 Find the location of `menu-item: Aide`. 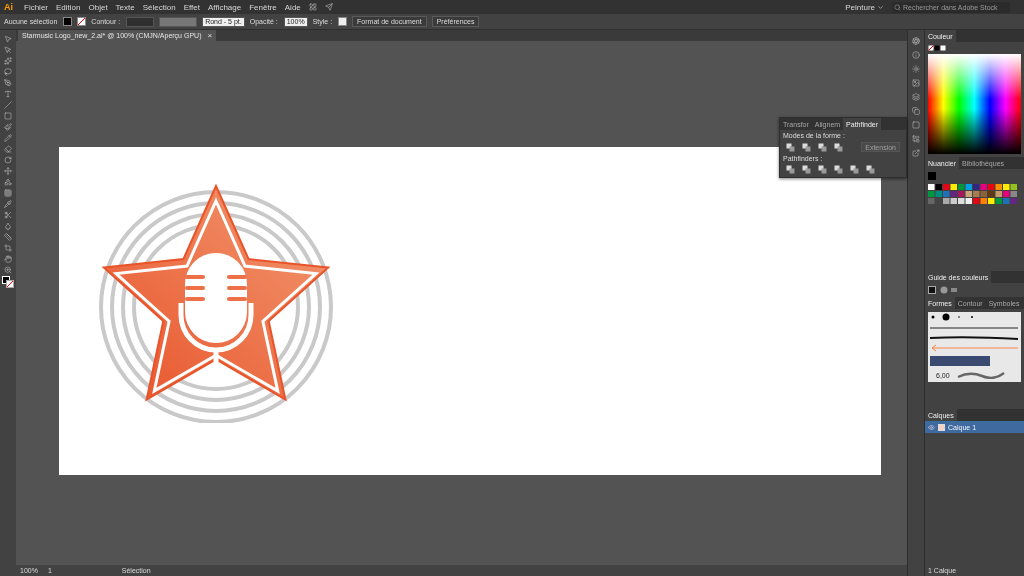

menu-item: Aide is located at coordinates (292, 7).